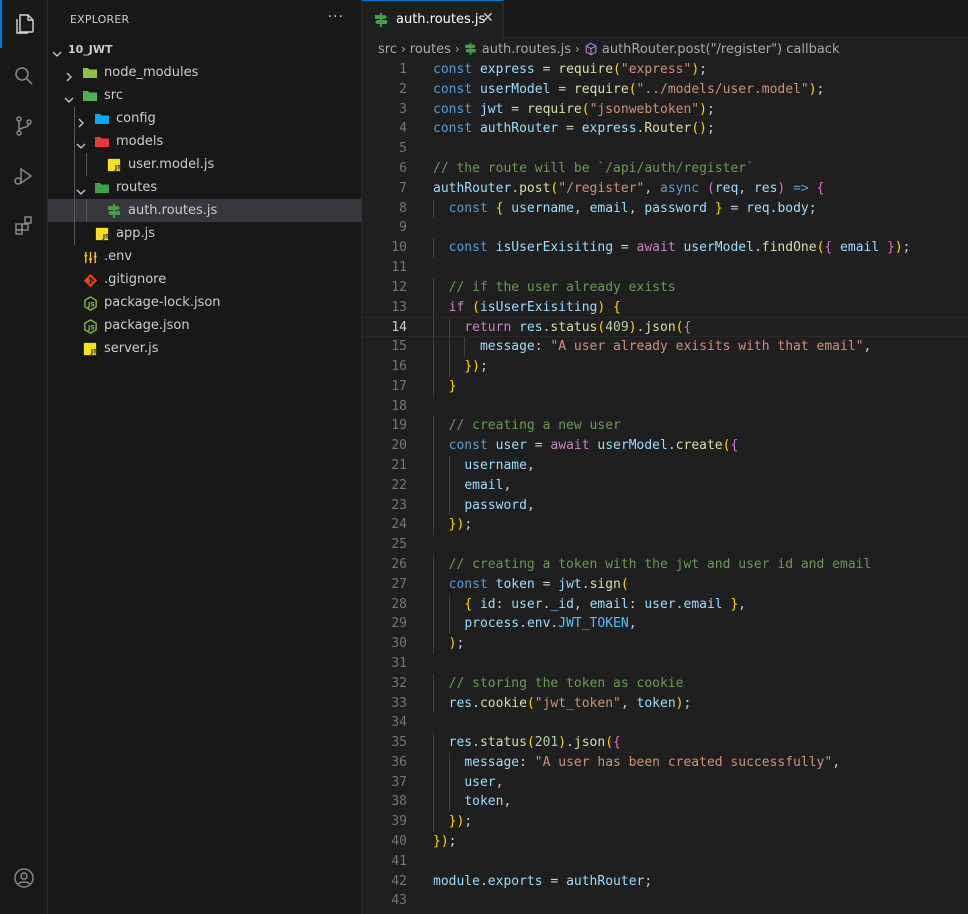 Image resolution: width=968 pixels, height=914 pixels. What do you see at coordinates (665, 307) in the screenshot?
I see `code-line: 13 if (isUserExisiting) {` at bounding box center [665, 307].